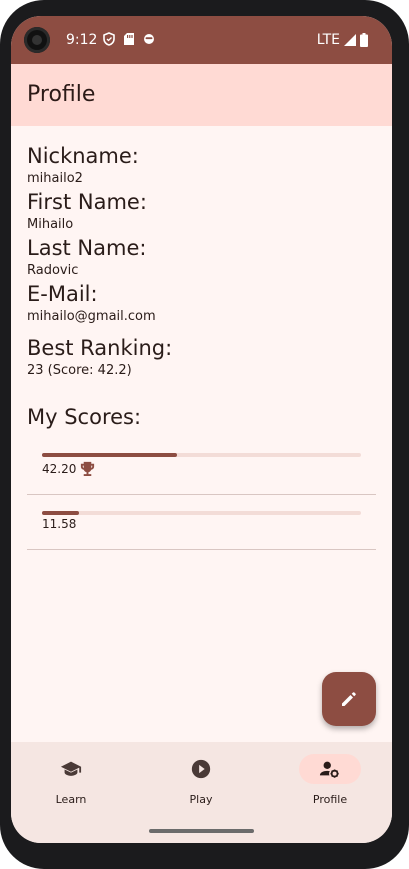 This screenshot has height=869, width=409. Describe the element at coordinates (87, 202) in the screenshot. I see `first-name-label: First Name:` at that location.